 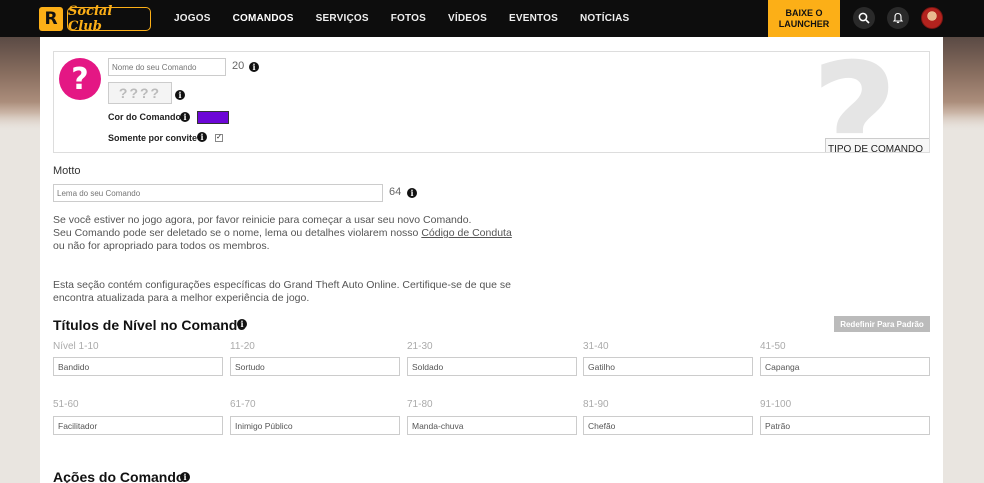 What do you see at coordinates (420, 404) in the screenshot?
I see `rank-range-label: 71-80` at bounding box center [420, 404].